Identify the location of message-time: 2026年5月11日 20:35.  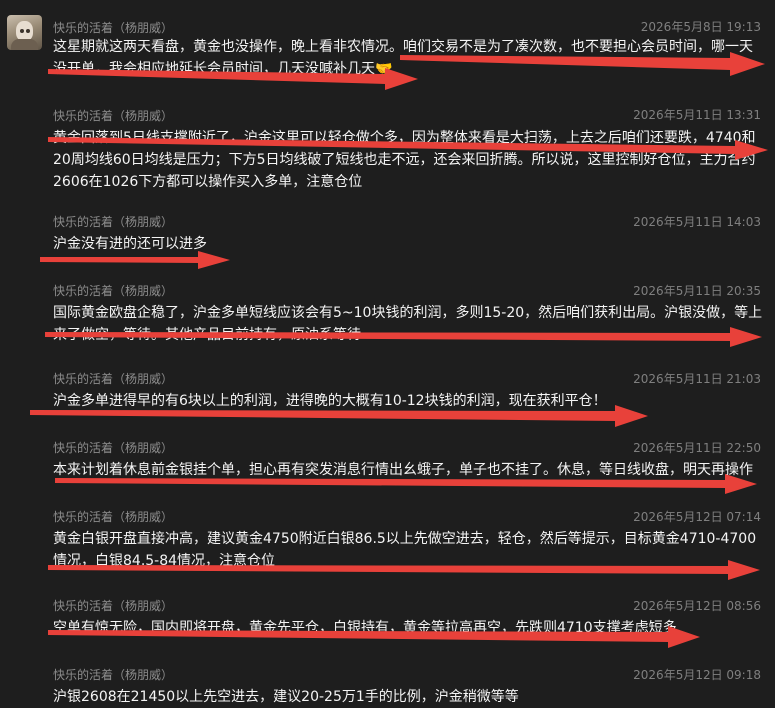
(697, 291).